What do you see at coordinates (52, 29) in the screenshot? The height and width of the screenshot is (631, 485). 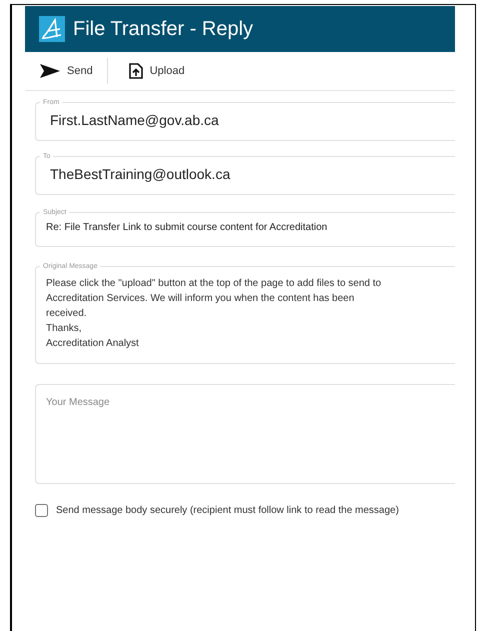 I see `logo-icon` at bounding box center [52, 29].